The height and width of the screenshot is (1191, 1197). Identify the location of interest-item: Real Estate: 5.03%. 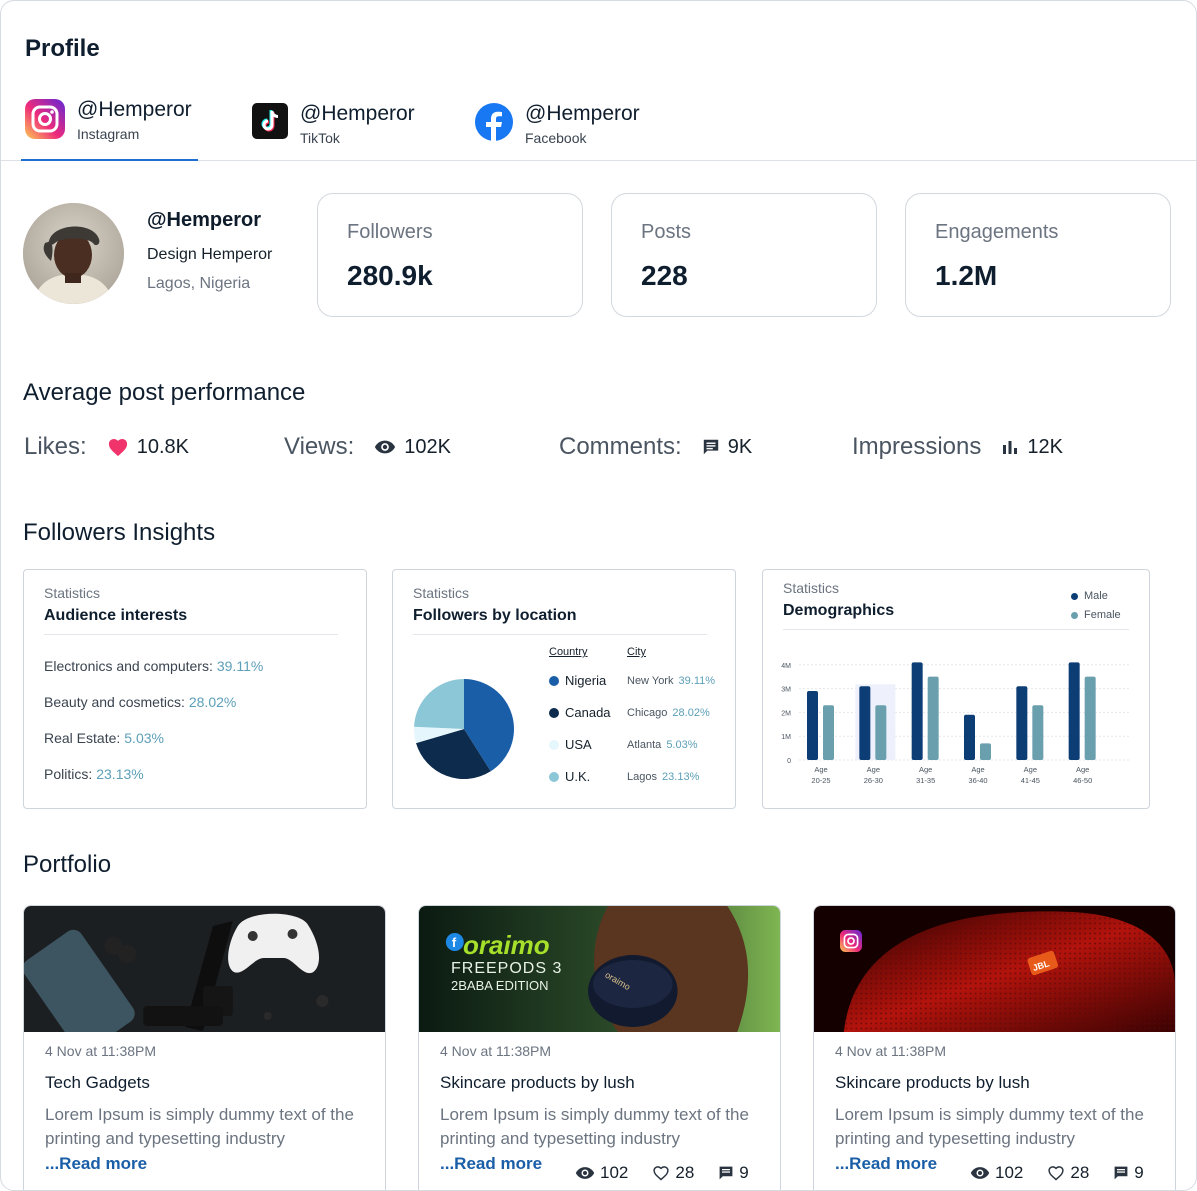
(104, 738).